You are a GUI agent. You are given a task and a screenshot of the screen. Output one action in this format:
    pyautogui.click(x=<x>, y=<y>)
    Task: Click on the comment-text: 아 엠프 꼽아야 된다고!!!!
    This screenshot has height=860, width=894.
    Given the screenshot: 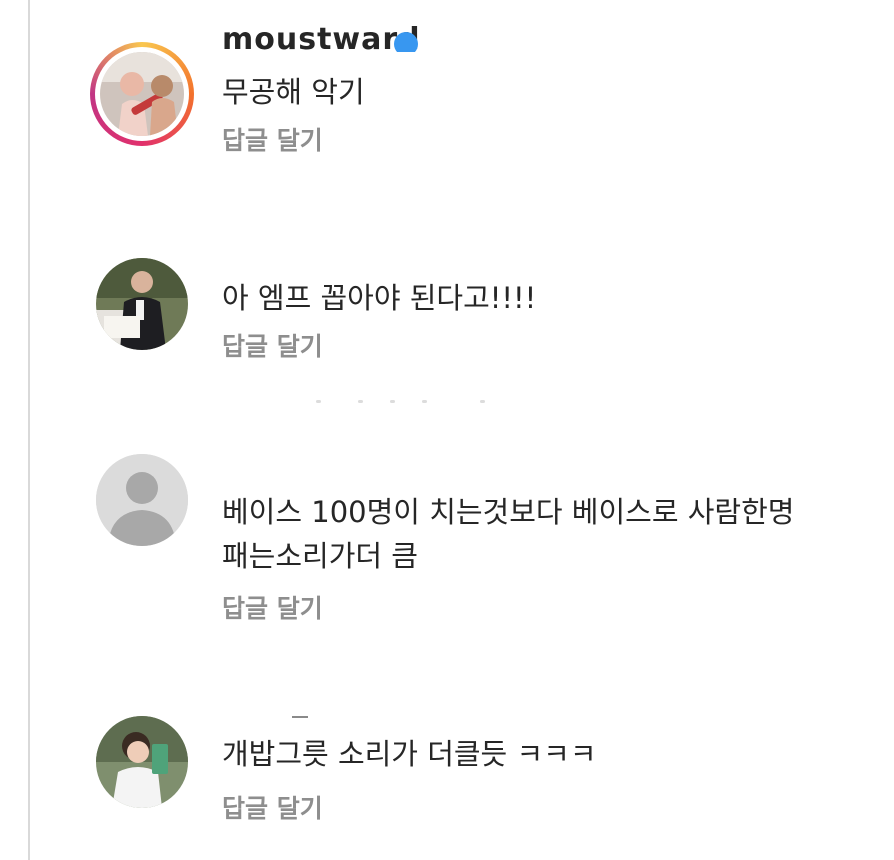 What is the action you would take?
    pyautogui.click(x=379, y=298)
    